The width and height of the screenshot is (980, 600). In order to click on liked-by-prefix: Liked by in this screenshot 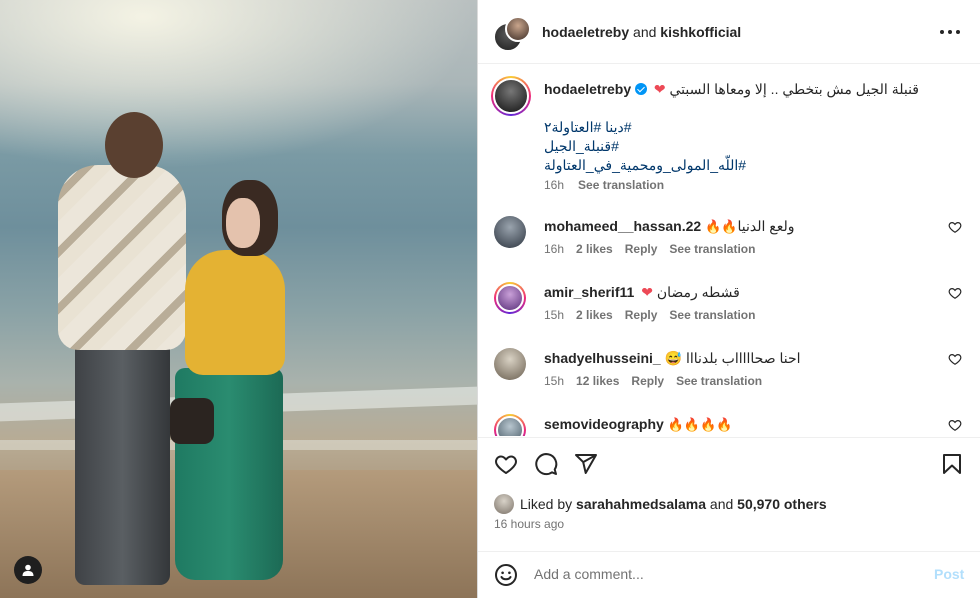, I will do `click(546, 504)`.